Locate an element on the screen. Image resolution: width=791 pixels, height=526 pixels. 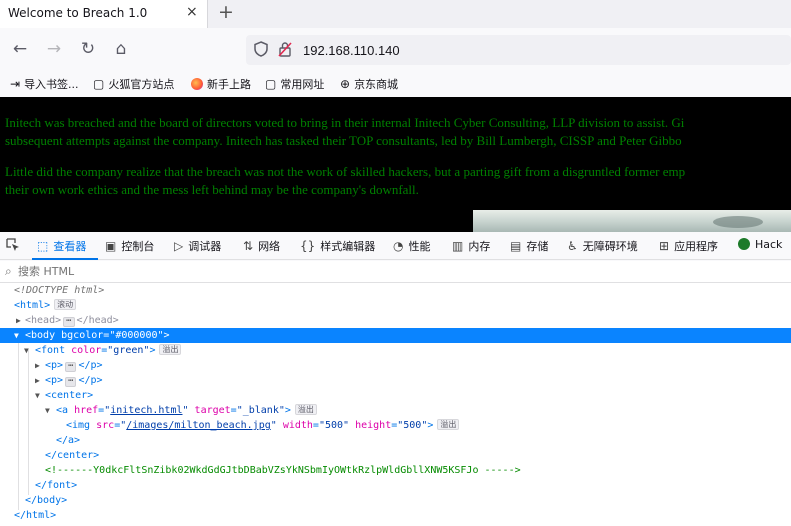
tab-inspector: ⬚ 查看器 is located at coordinates (61, 246).